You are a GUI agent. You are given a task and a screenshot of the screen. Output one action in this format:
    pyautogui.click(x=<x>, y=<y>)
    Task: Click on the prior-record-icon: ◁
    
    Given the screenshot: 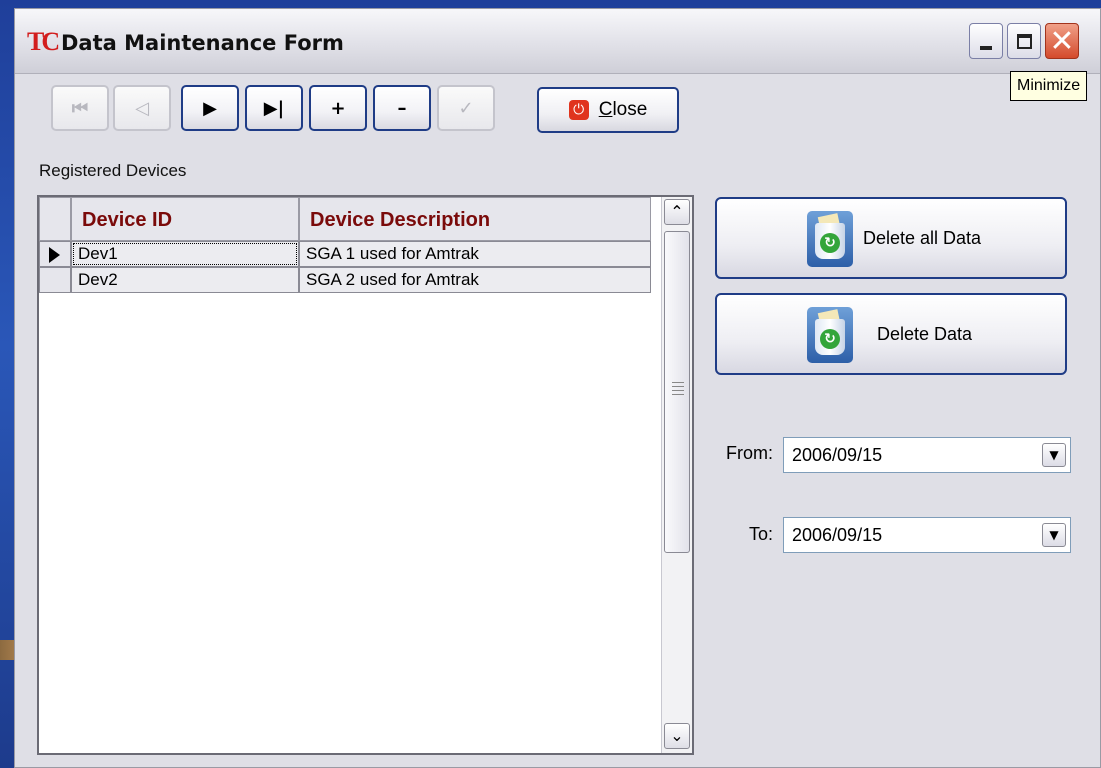 What is the action you would take?
    pyautogui.click(x=142, y=108)
    